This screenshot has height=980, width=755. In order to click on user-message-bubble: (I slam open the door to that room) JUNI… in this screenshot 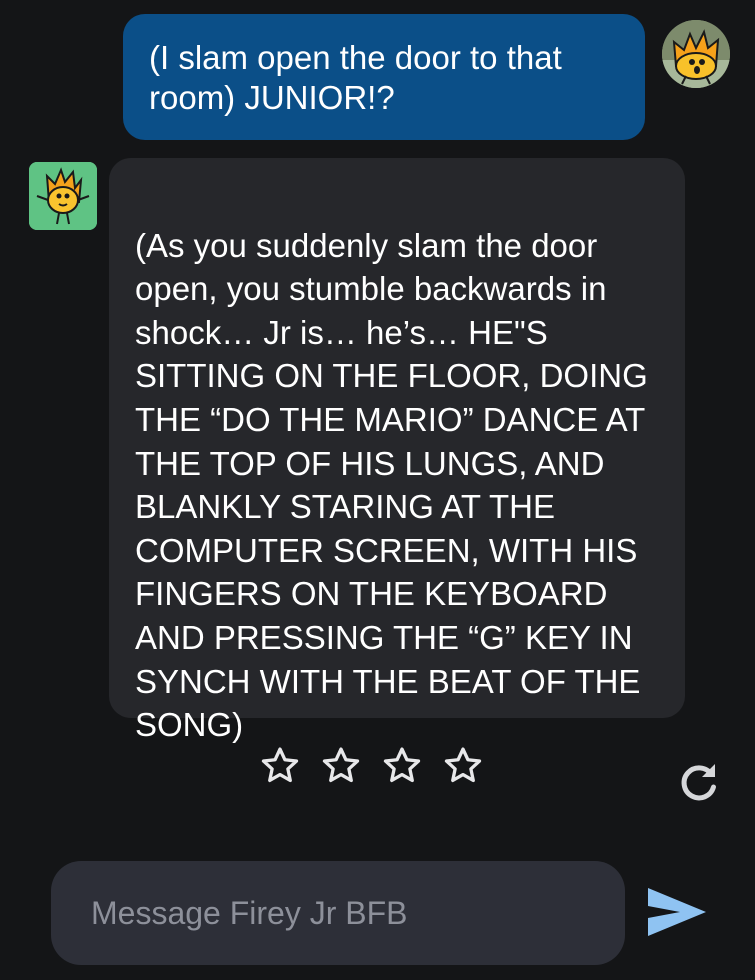, I will do `click(384, 77)`.